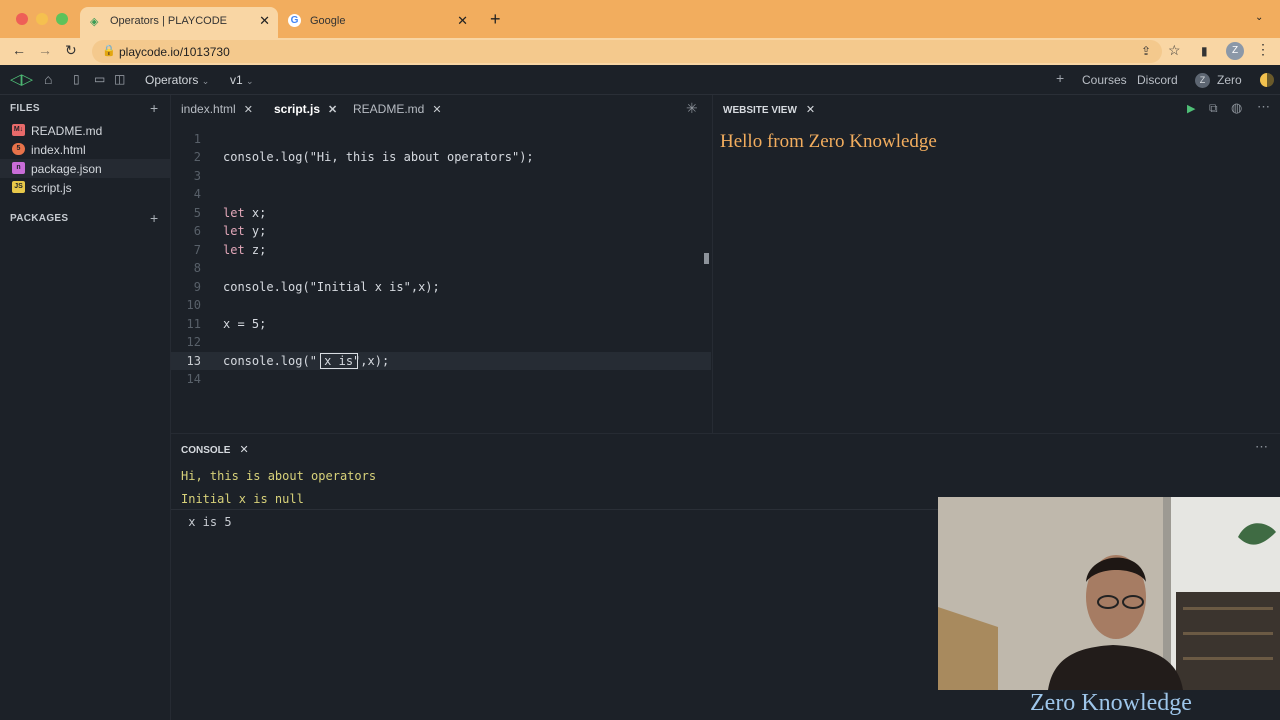  I want to click on google-favicon-icon: G, so click(294, 20).